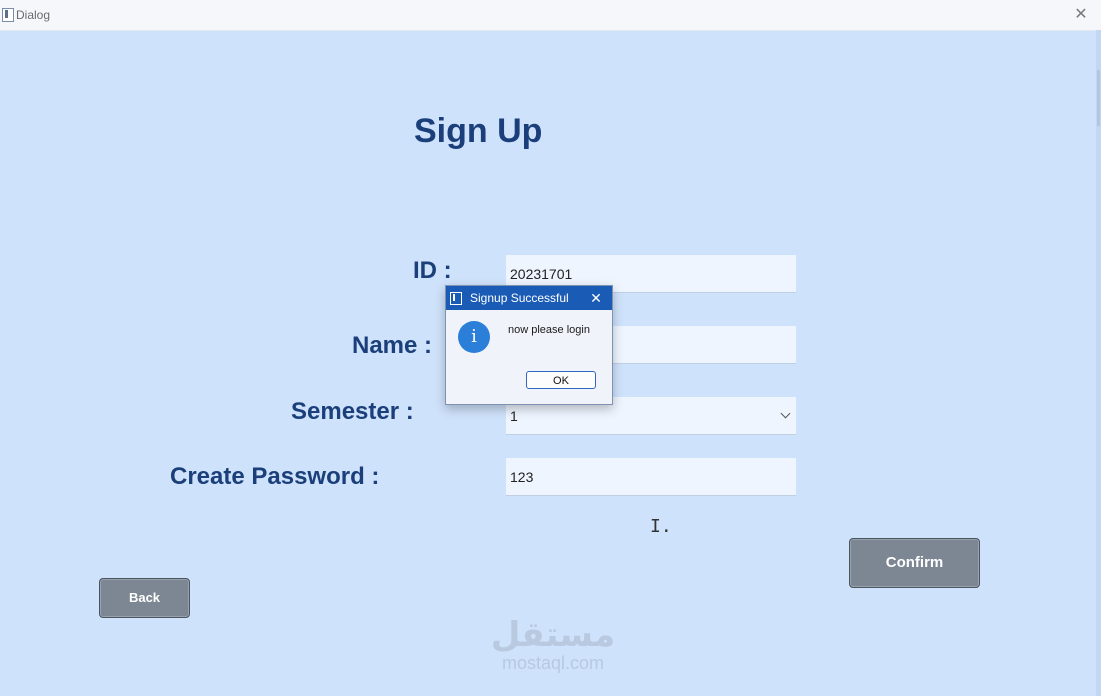 This screenshot has width=1101, height=696. Describe the element at coordinates (392, 345) in the screenshot. I see `name-label: Name :` at that location.